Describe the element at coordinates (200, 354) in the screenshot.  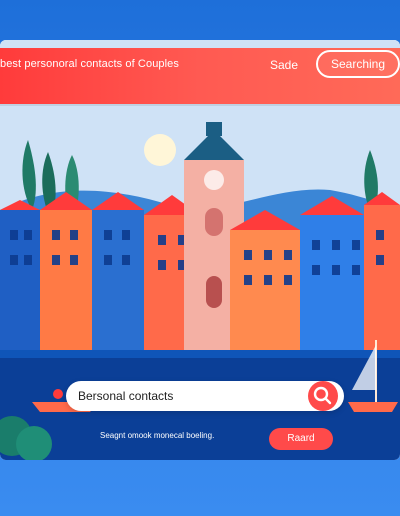
I see `quay` at that location.